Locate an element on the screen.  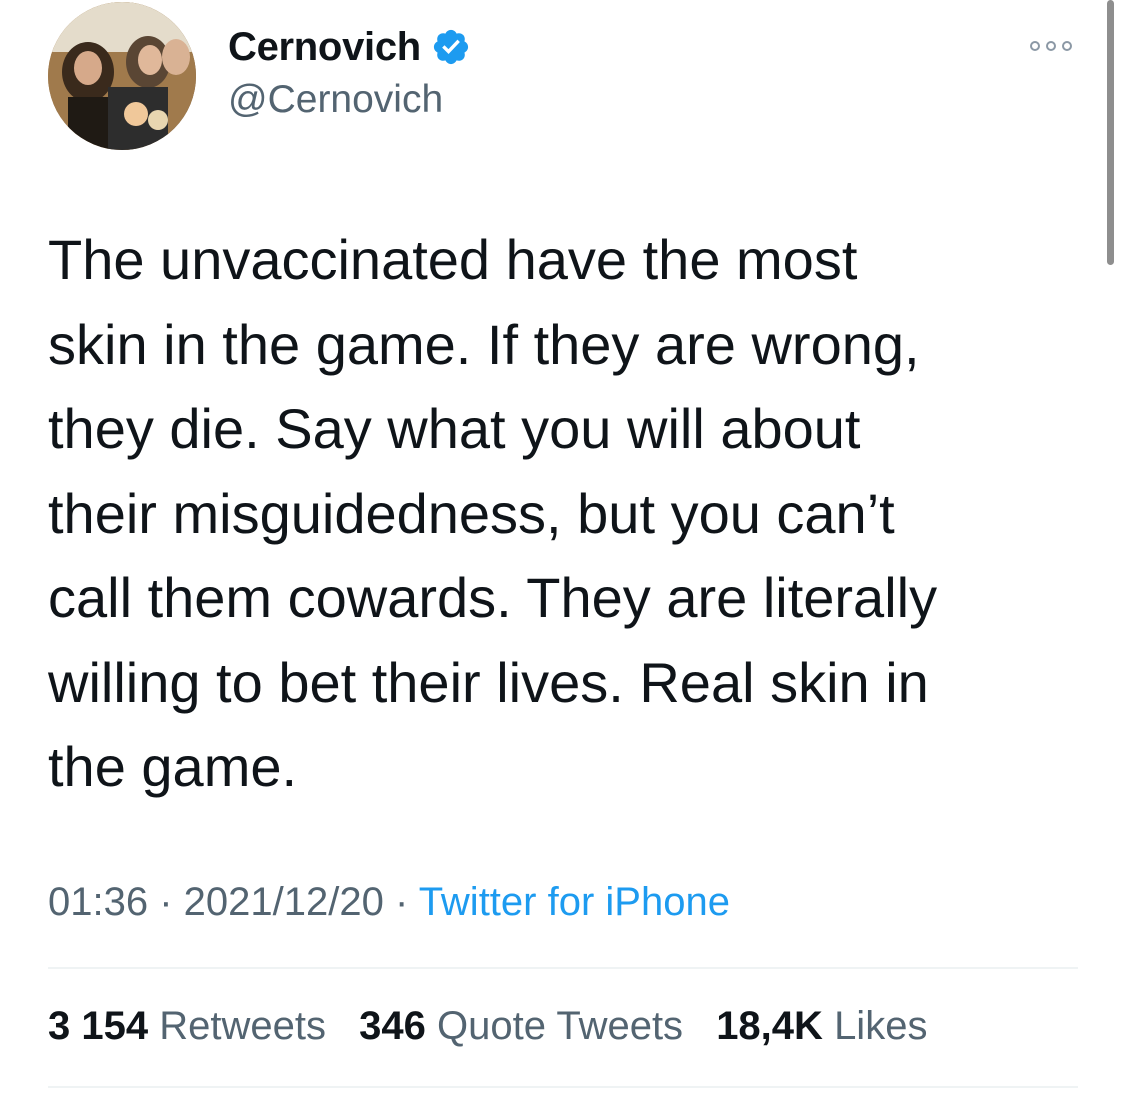
profile-photo-icon is located at coordinates (122, 76).